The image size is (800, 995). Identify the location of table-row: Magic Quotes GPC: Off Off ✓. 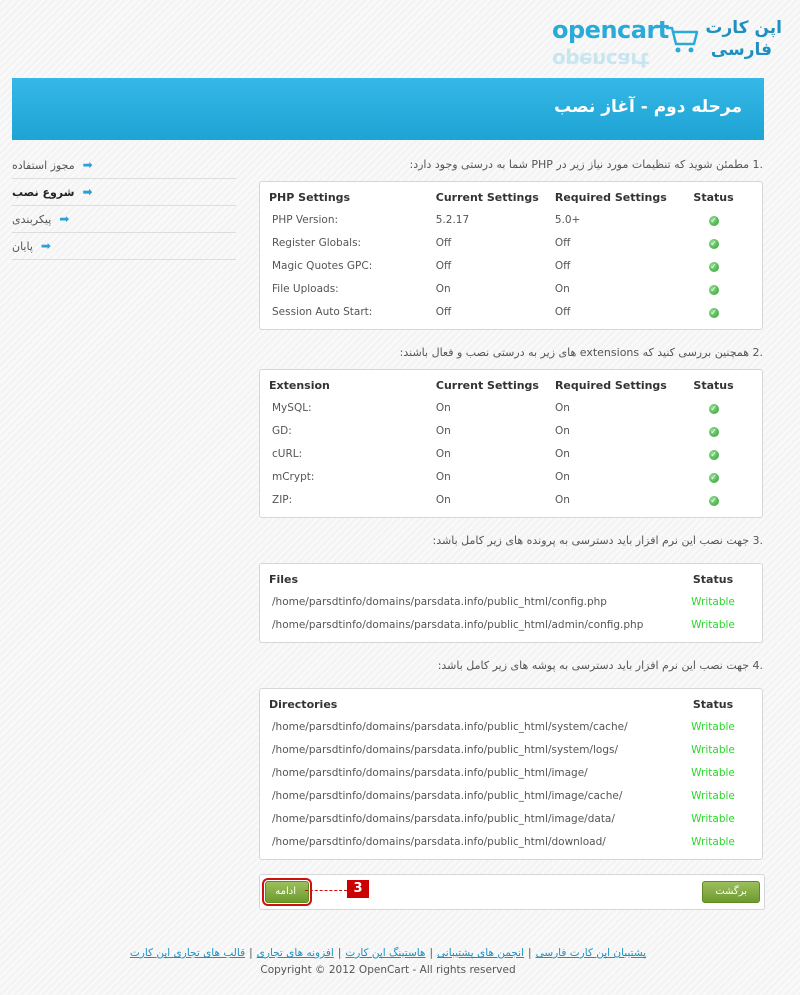
(511, 265).